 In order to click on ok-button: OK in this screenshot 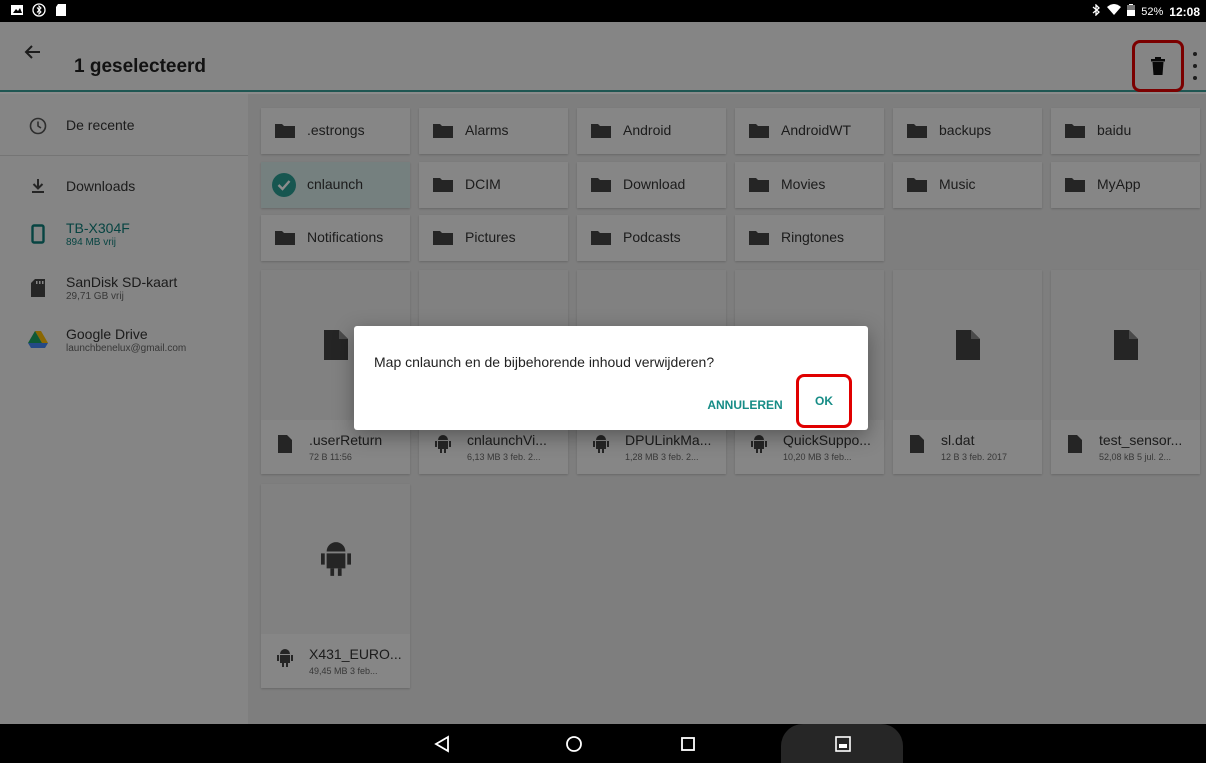, I will do `click(824, 401)`.